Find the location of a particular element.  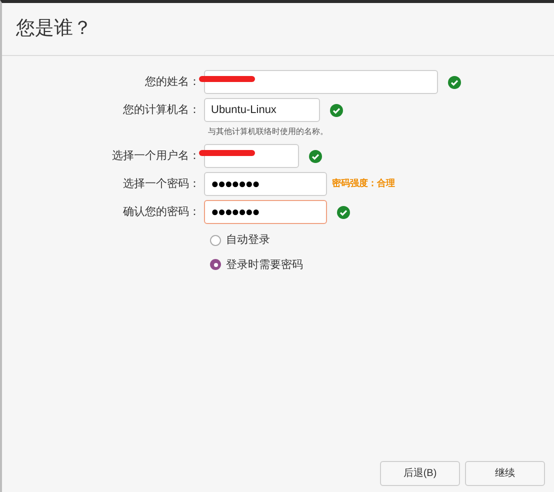

window-title: 您是谁？ is located at coordinates (54, 28).